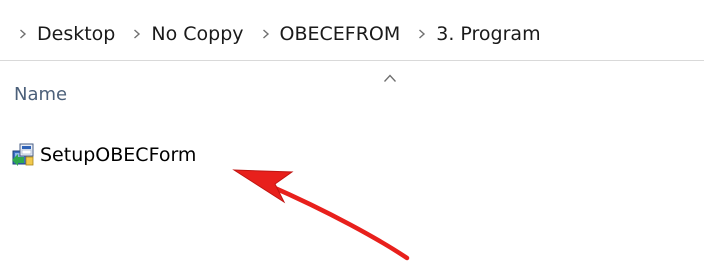  Describe the element at coordinates (79, 34) in the screenshot. I see `breadcrumb-item-desktop: Desktop` at that location.